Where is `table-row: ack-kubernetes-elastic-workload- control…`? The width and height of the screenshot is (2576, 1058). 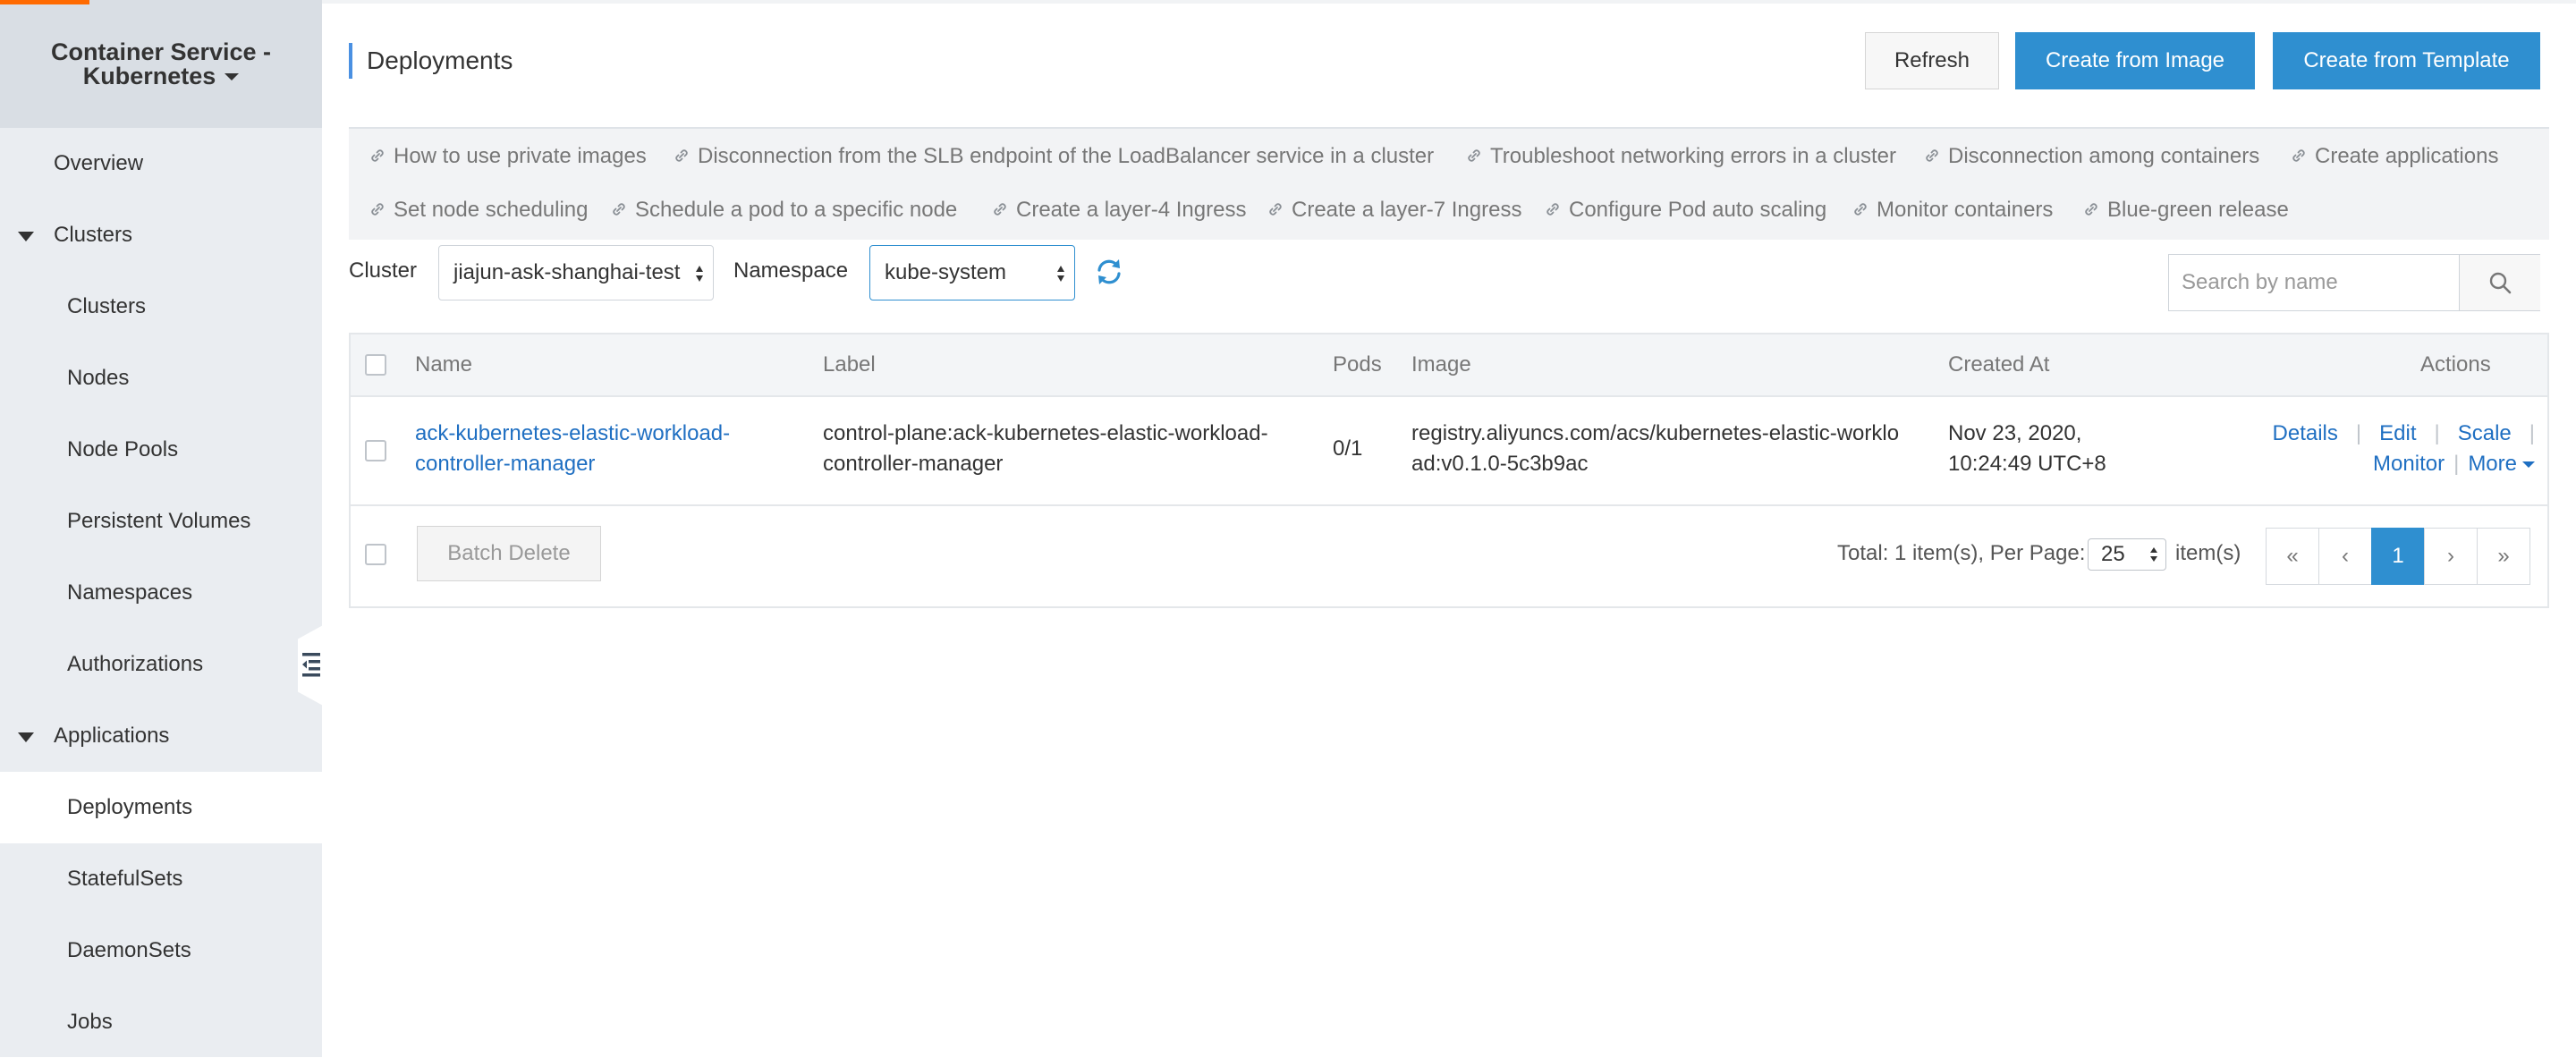
table-row: ack-kubernetes-elastic-workload- control… is located at coordinates (1449, 451).